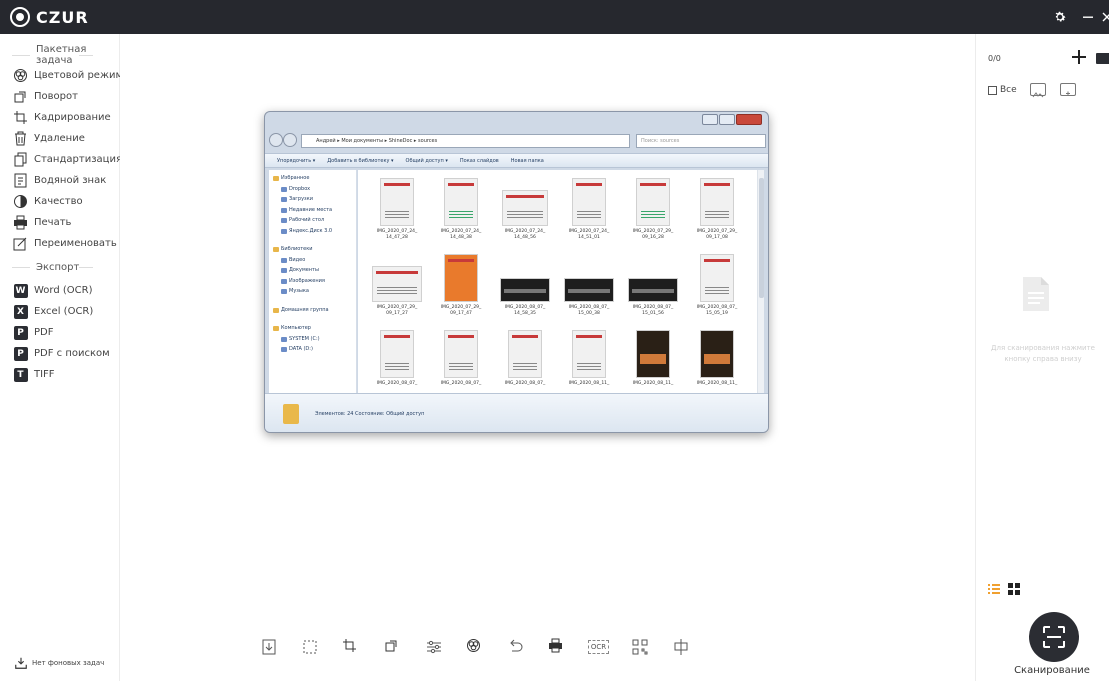 Image resolution: width=1109 pixels, height=681 pixels. I want to click on file-name: IMG_2020_07_24_ 14_48_56, so click(525, 234).